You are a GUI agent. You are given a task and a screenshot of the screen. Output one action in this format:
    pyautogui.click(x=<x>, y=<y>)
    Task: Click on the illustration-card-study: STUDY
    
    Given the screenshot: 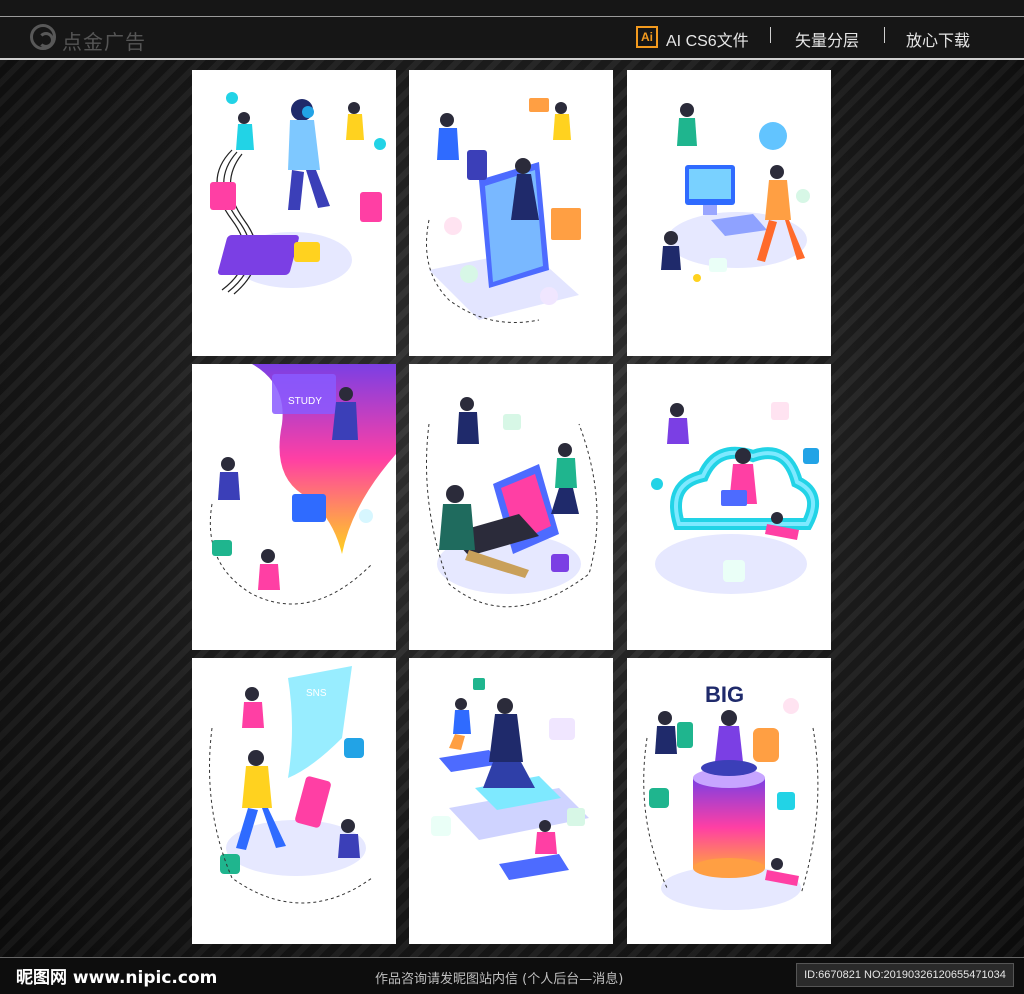 What is the action you would take?
    pyautogui.click(x=294, y=507)
    